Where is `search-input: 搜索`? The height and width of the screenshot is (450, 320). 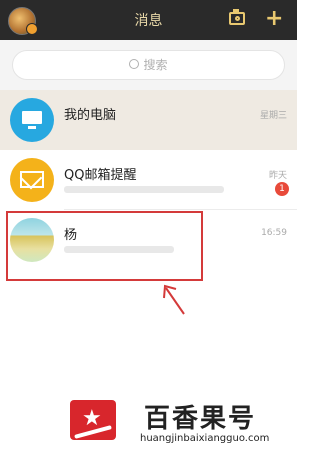 search-input: 搜索 is located at coordinates (148, 65).